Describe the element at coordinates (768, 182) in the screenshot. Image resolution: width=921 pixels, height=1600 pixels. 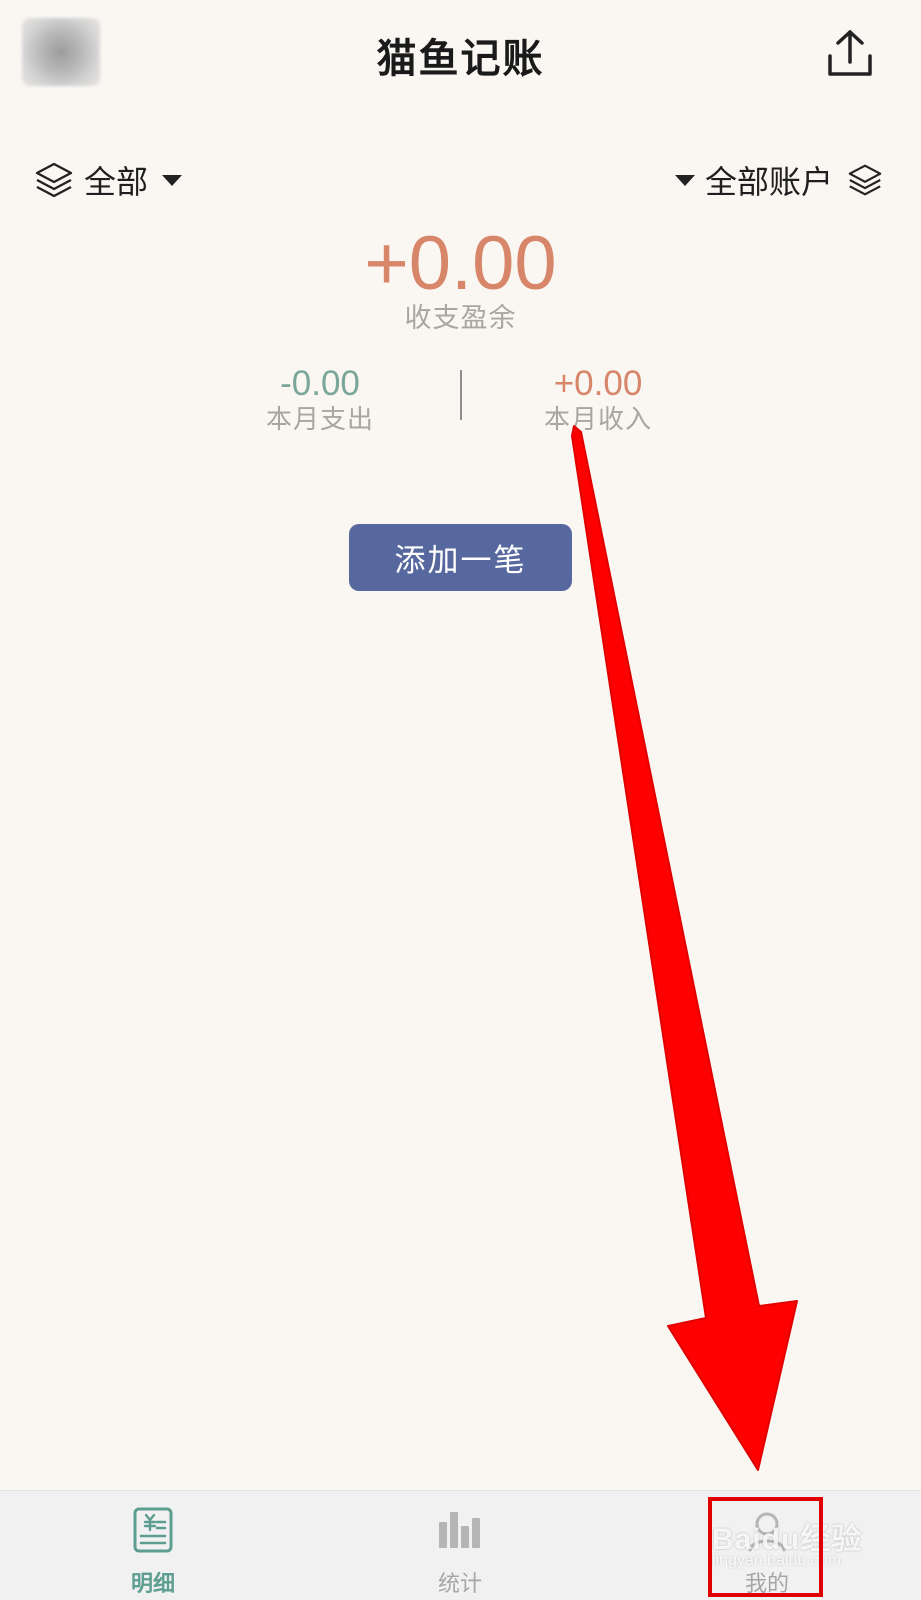
I see `account-filter-label: 全部账户` at that location.